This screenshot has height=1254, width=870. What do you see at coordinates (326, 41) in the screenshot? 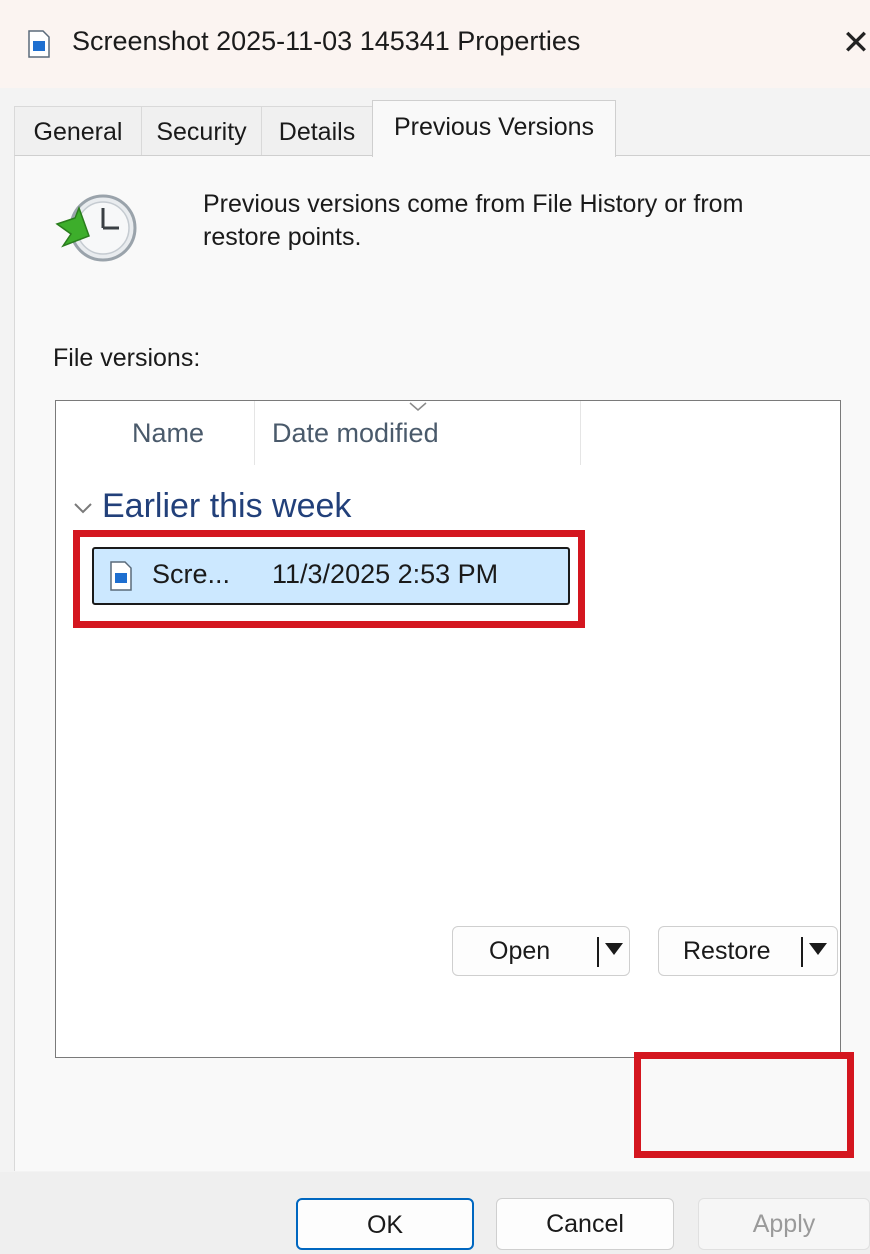
I see `window-title: Screenshot 2025-11-03 145341 Properties` at bounding box center [326, 41].